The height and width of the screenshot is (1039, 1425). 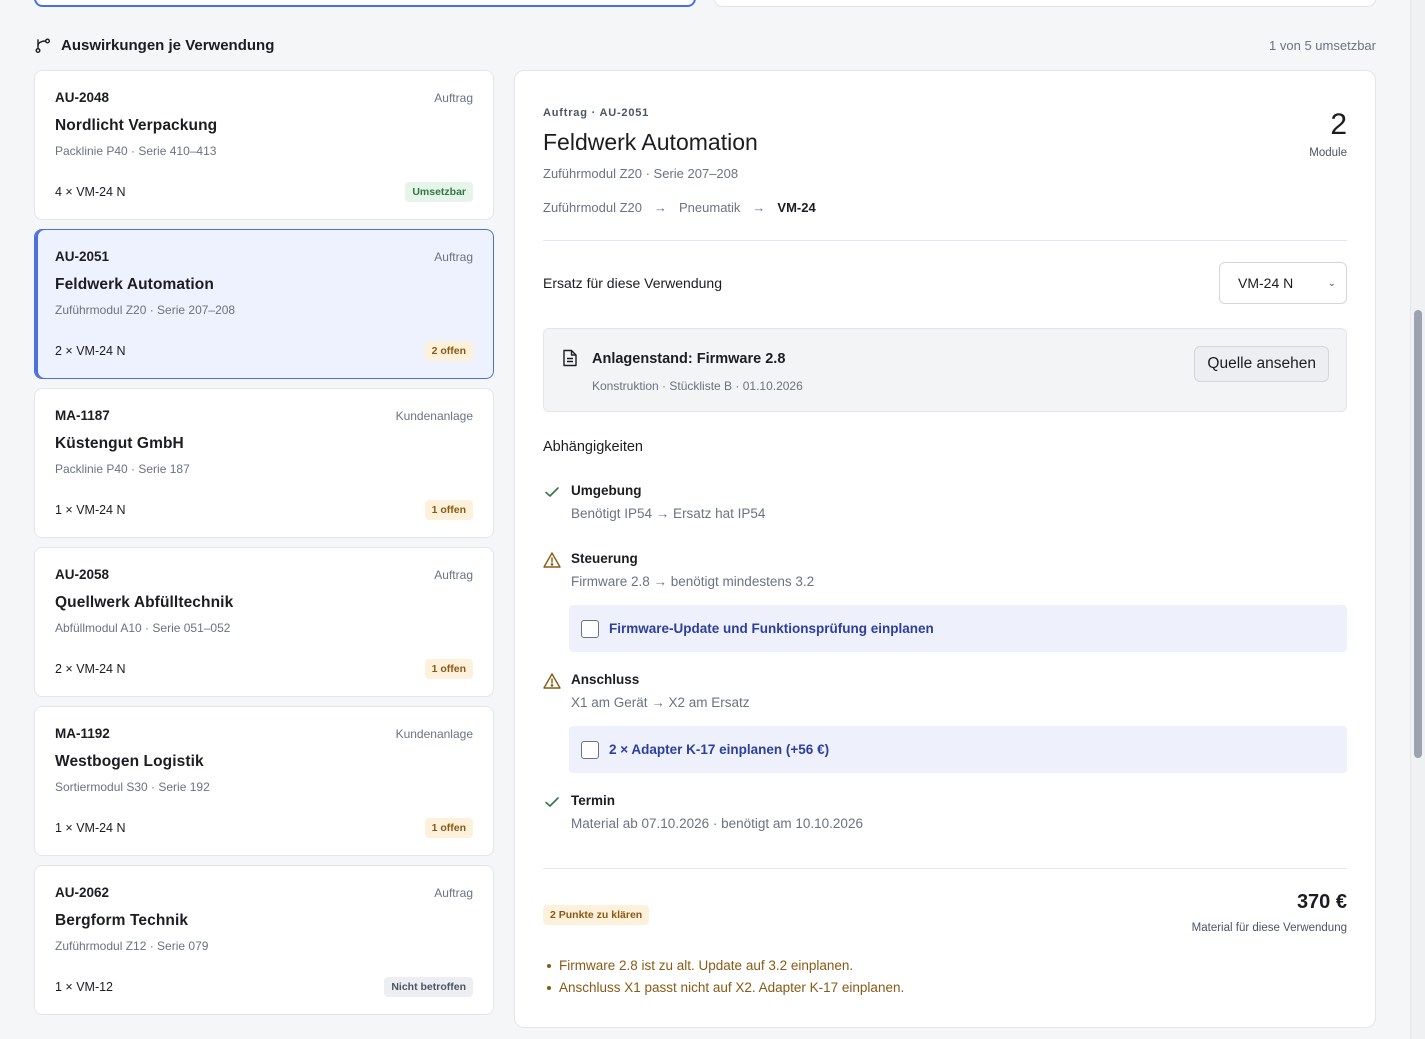 I want to click on previous-card, so click(x=1045, y=3).